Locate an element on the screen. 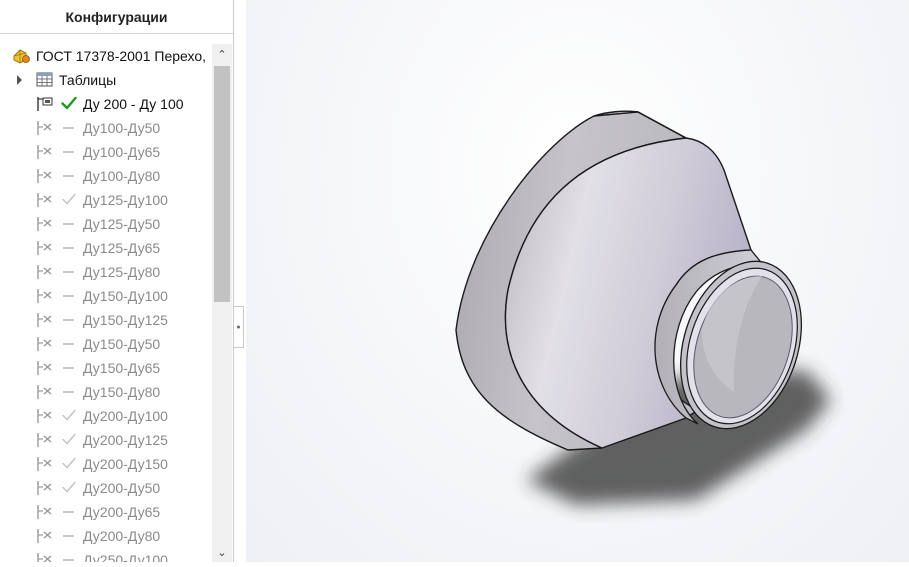 The image size is (909, 567). configuration-item: Ду200-Ду125 is located at coordinates (106, 440).